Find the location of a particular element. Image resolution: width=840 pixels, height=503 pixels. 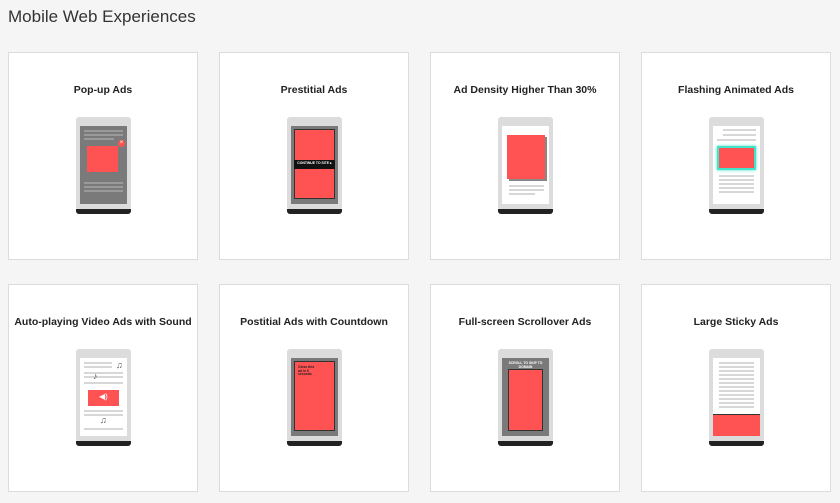

continue-to-site-label: CONTINUE TO SITE ▸ is located at coordinates (314, 163).